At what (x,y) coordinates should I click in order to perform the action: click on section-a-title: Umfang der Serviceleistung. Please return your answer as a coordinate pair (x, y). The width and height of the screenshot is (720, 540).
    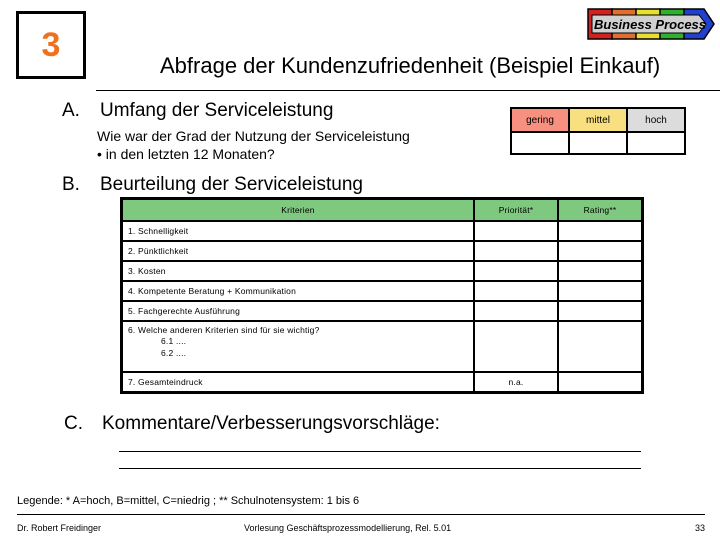
    Looking at the image, I should click on (217, 110).